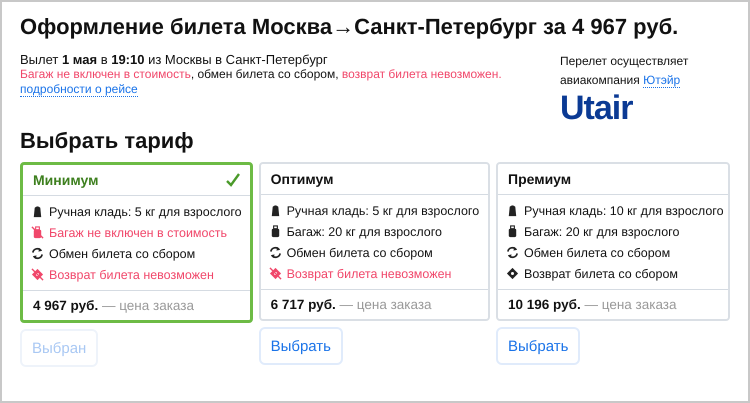  What do you see at coordinates (65, 305) in the screenshot?
I see `price: 4 967 руб.` at bounding box center [65, 305].